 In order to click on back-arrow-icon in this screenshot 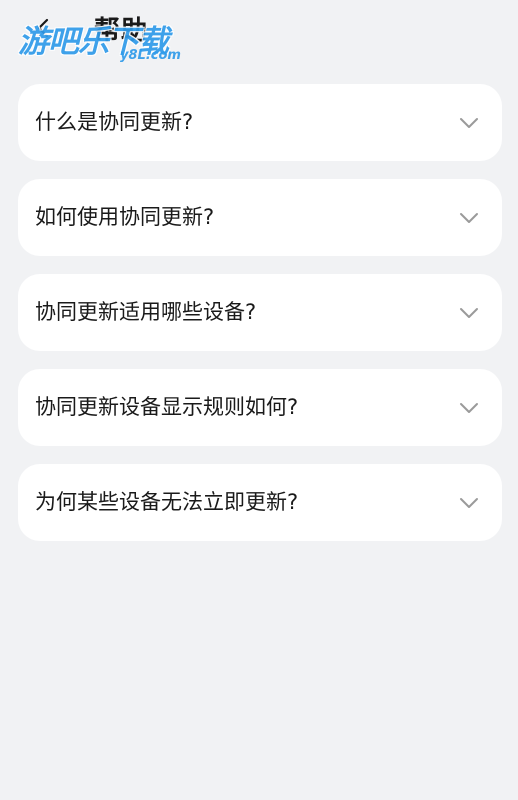, I will do `click(43, 28)`.